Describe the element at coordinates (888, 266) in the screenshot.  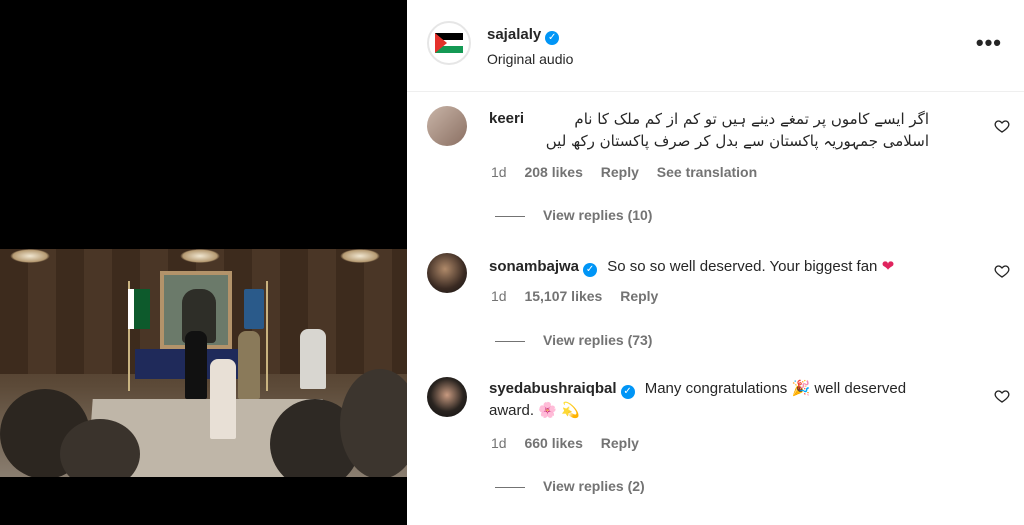
I see `heart-emoji-icon: ❤` at that location.